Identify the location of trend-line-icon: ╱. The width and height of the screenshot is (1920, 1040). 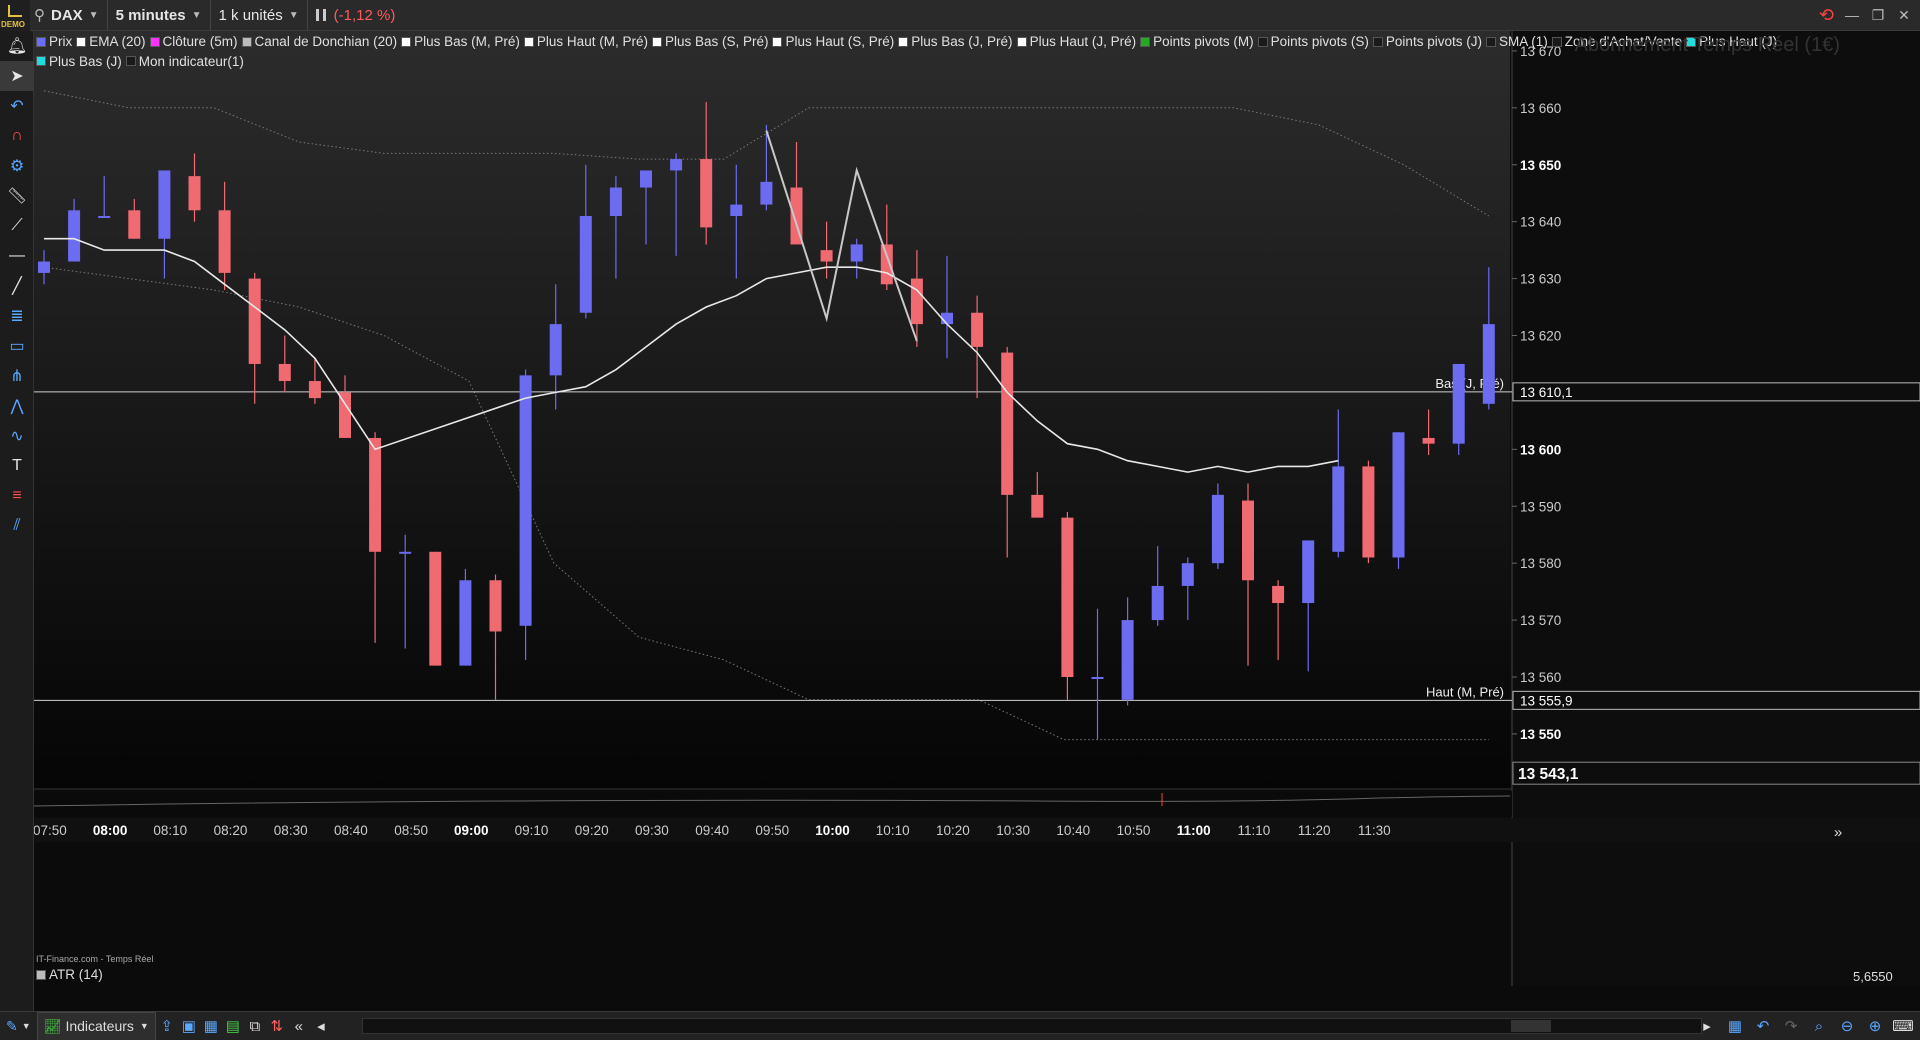
(17, 286).